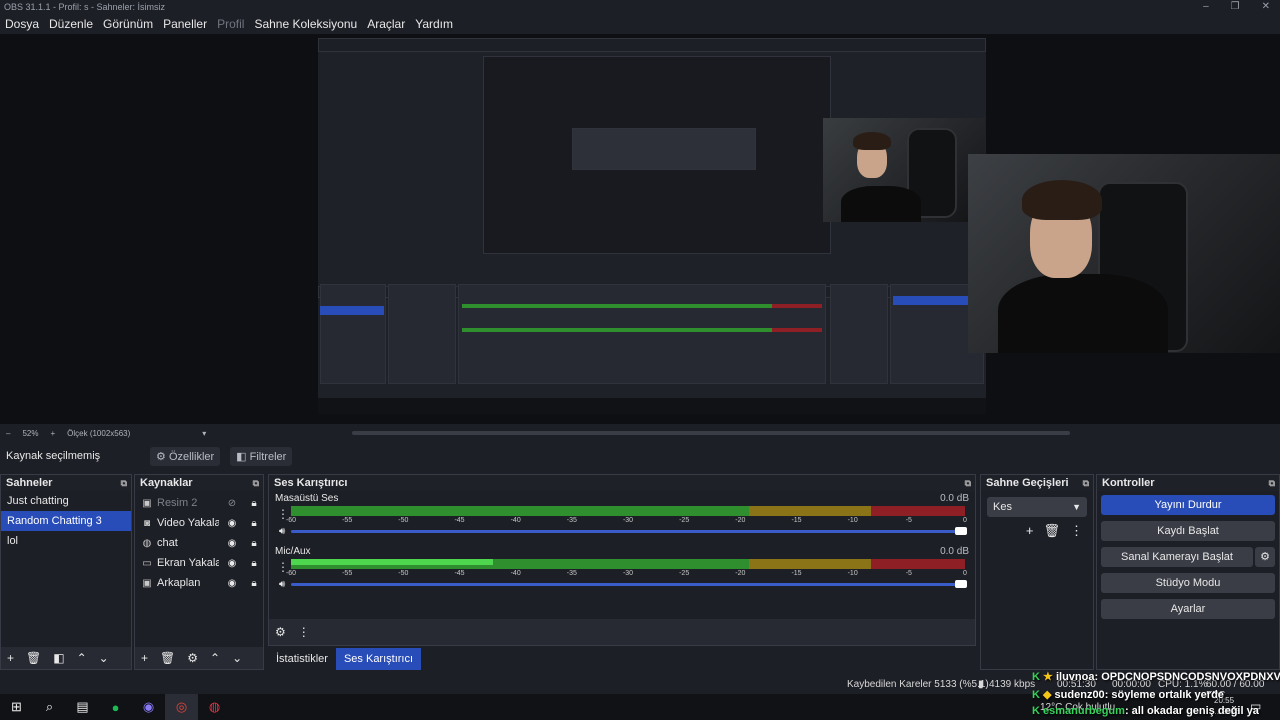 The height and width of the screenshot is (720, 1280). Describe the element at coordinates (1265, 557) in the screenshot. I see `virtual-camera-settings-button: ⚙` at that location.